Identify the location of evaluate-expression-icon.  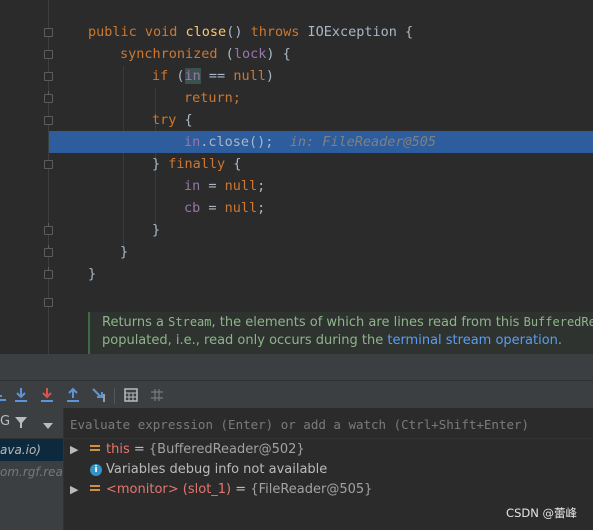
(131, 395).